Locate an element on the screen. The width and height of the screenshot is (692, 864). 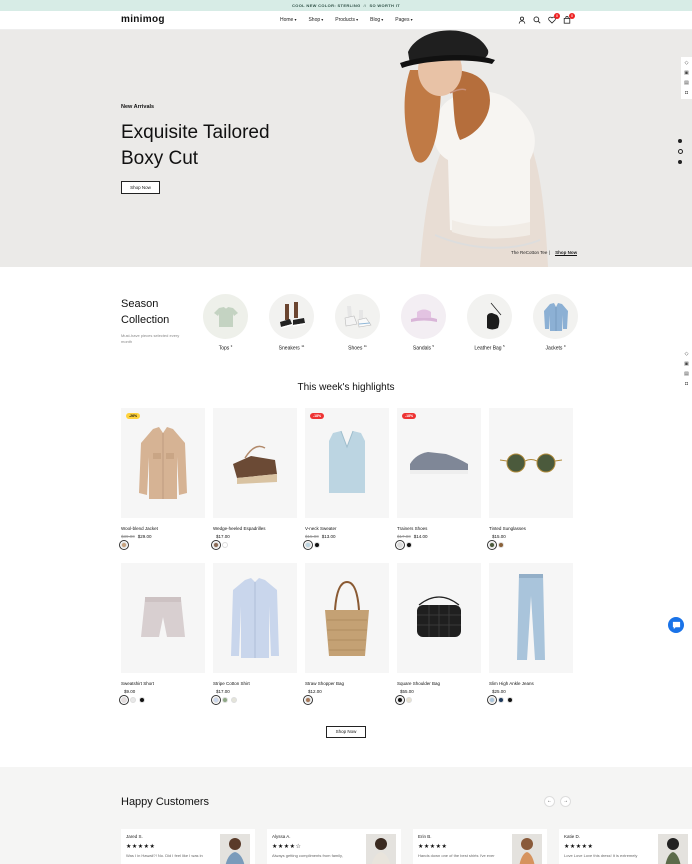
nav-pages: Pages is located at coordinates (403, 20).